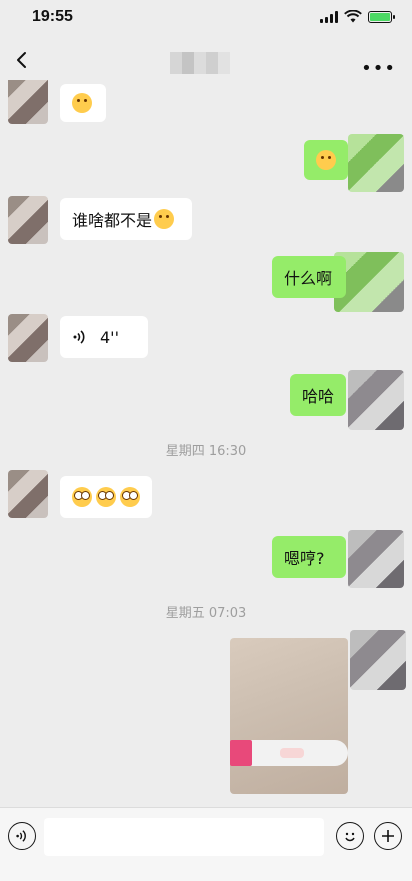  I want to click on message-bubble-sent: 嗯哼?, so click(309, 557).